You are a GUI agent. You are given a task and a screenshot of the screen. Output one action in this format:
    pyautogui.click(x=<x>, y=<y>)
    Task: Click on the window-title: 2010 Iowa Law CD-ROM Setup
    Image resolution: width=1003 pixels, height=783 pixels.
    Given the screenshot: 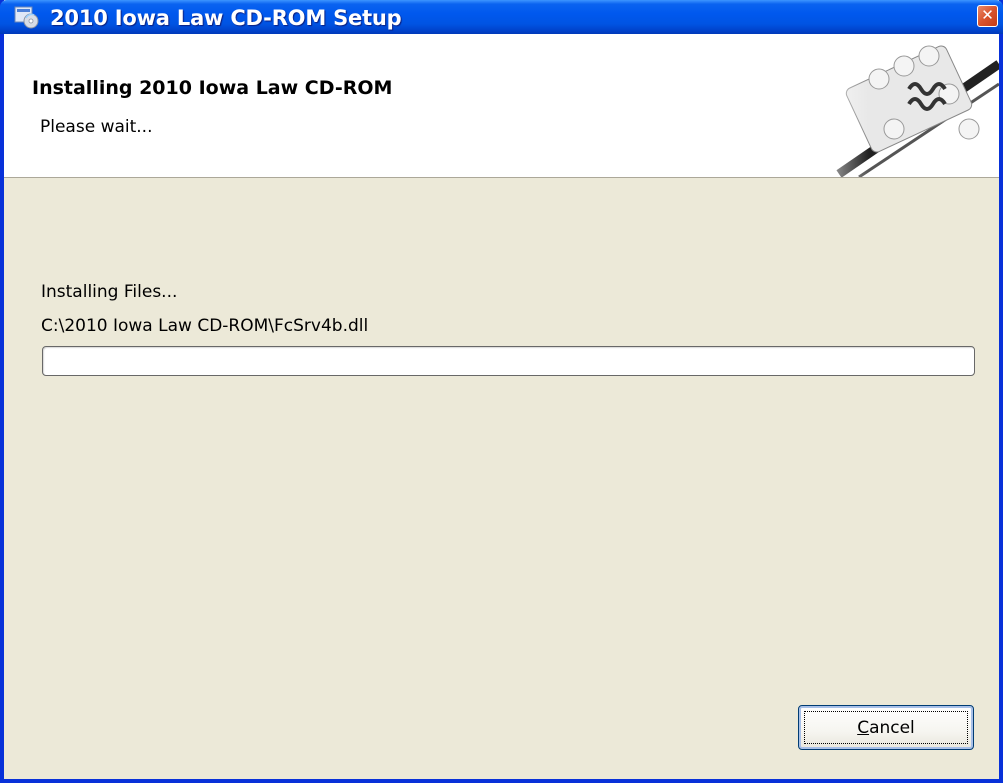 What is the action you would take?
    pyautogui.click(x=226, y=18)
    